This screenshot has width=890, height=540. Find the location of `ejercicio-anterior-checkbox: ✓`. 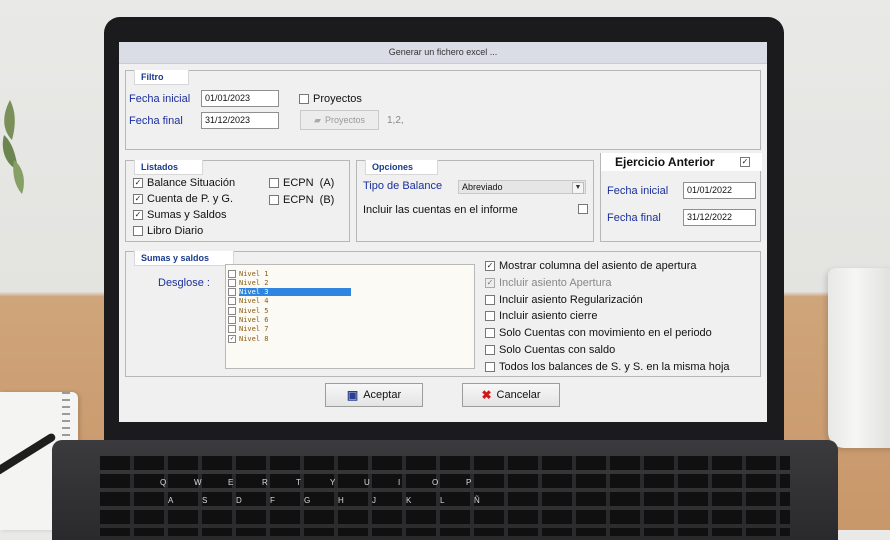

ejercicio-anterior-checkbox: ✓ is located at coordinates (747, 162).